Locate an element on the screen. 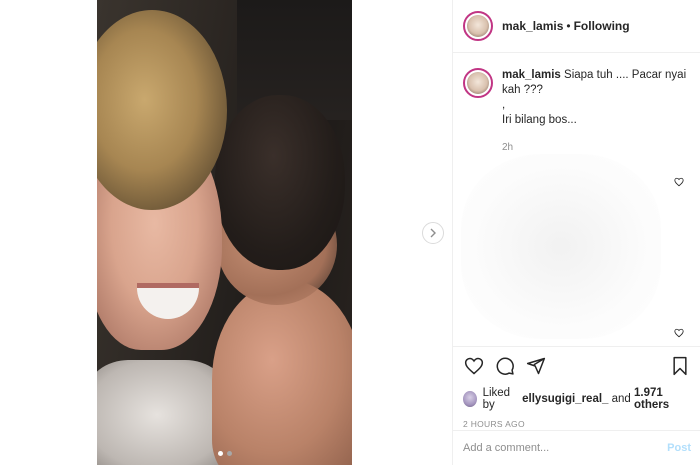  action-icons-row is located at coordinates (577, 366).